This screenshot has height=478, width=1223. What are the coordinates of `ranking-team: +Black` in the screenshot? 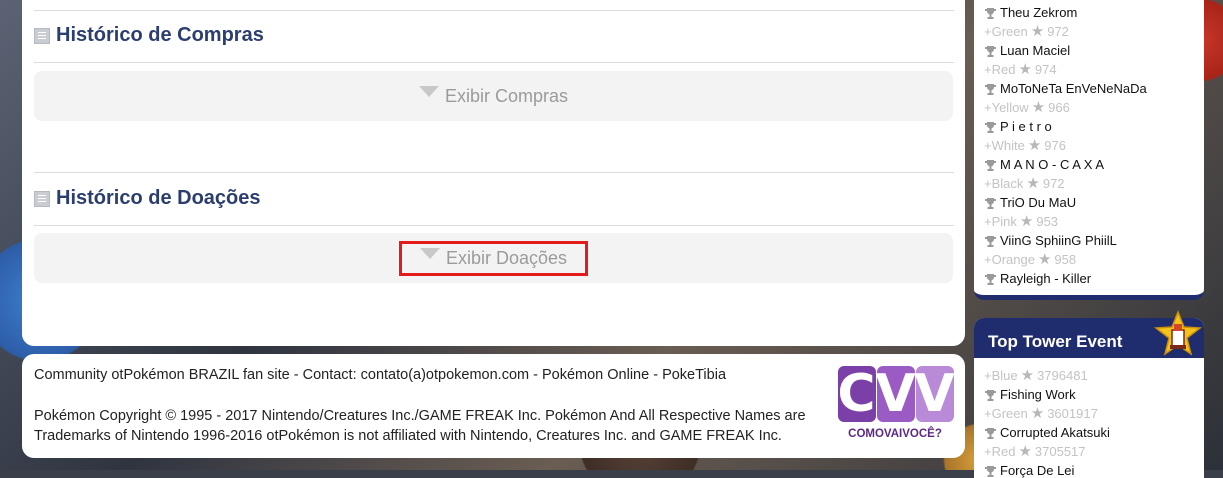 It's located at (1004, 183).